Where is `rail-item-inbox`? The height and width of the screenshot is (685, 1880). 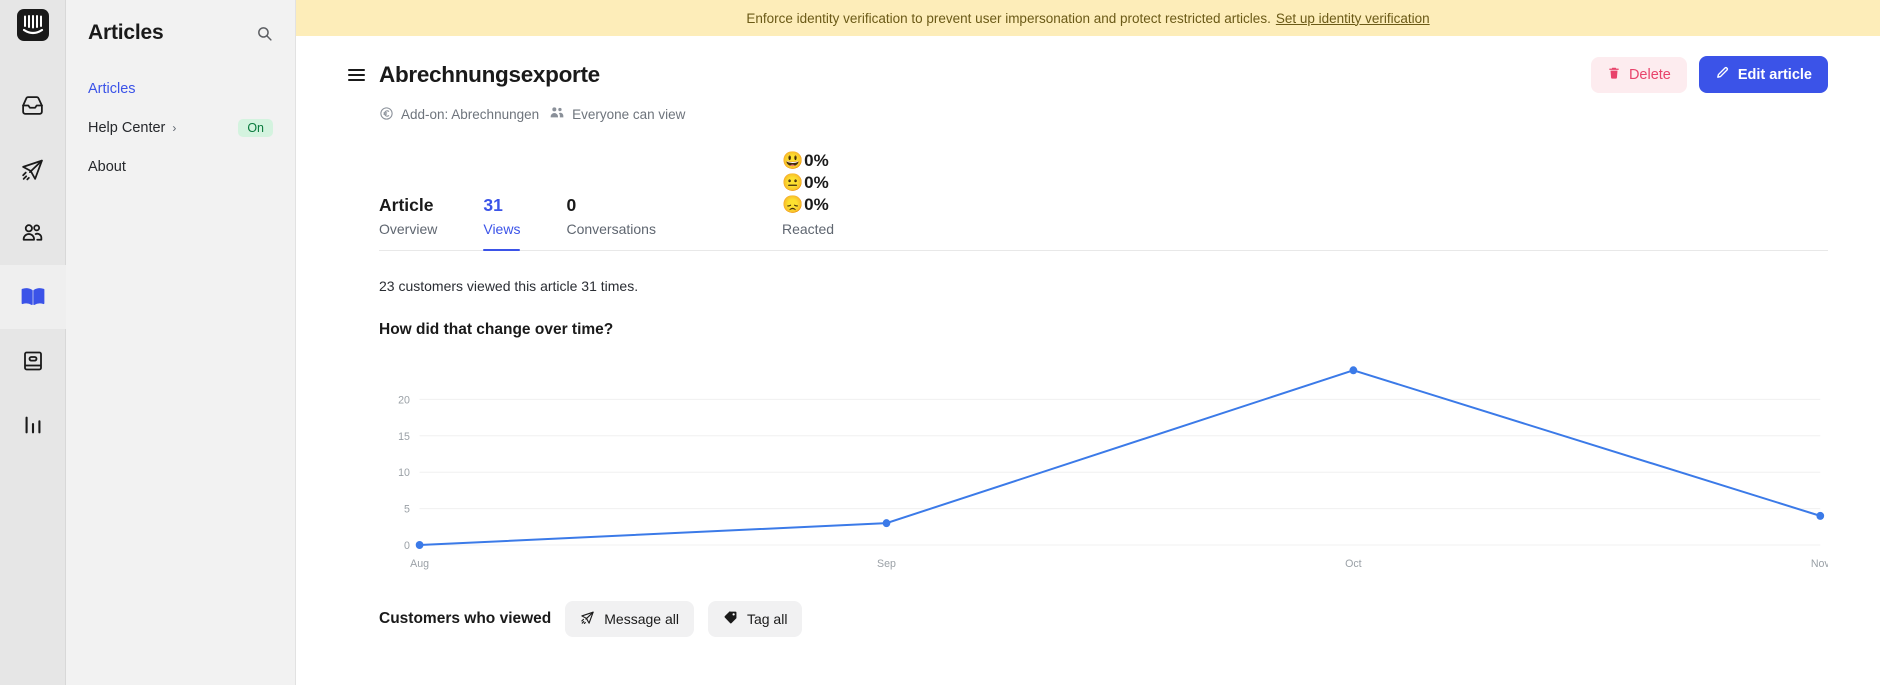 rail-item-inbox is located at coordinates (33, 105).